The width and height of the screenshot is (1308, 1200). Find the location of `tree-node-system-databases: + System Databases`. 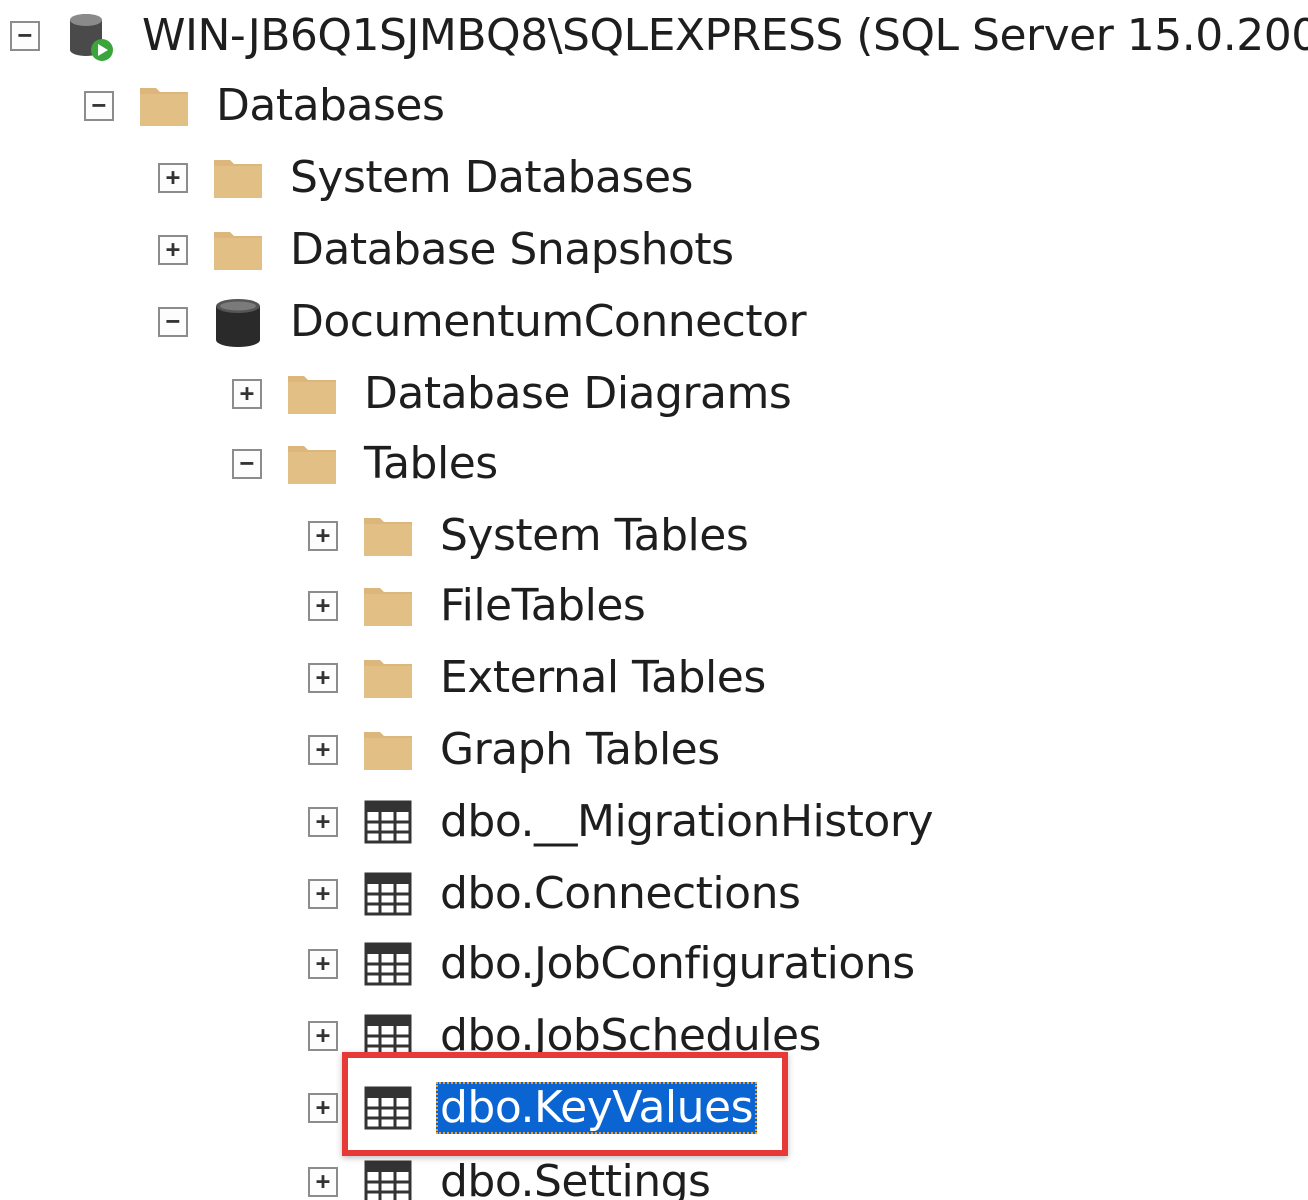

tree-node-system-databases: + System Databases is located at coordinates (427, 178).